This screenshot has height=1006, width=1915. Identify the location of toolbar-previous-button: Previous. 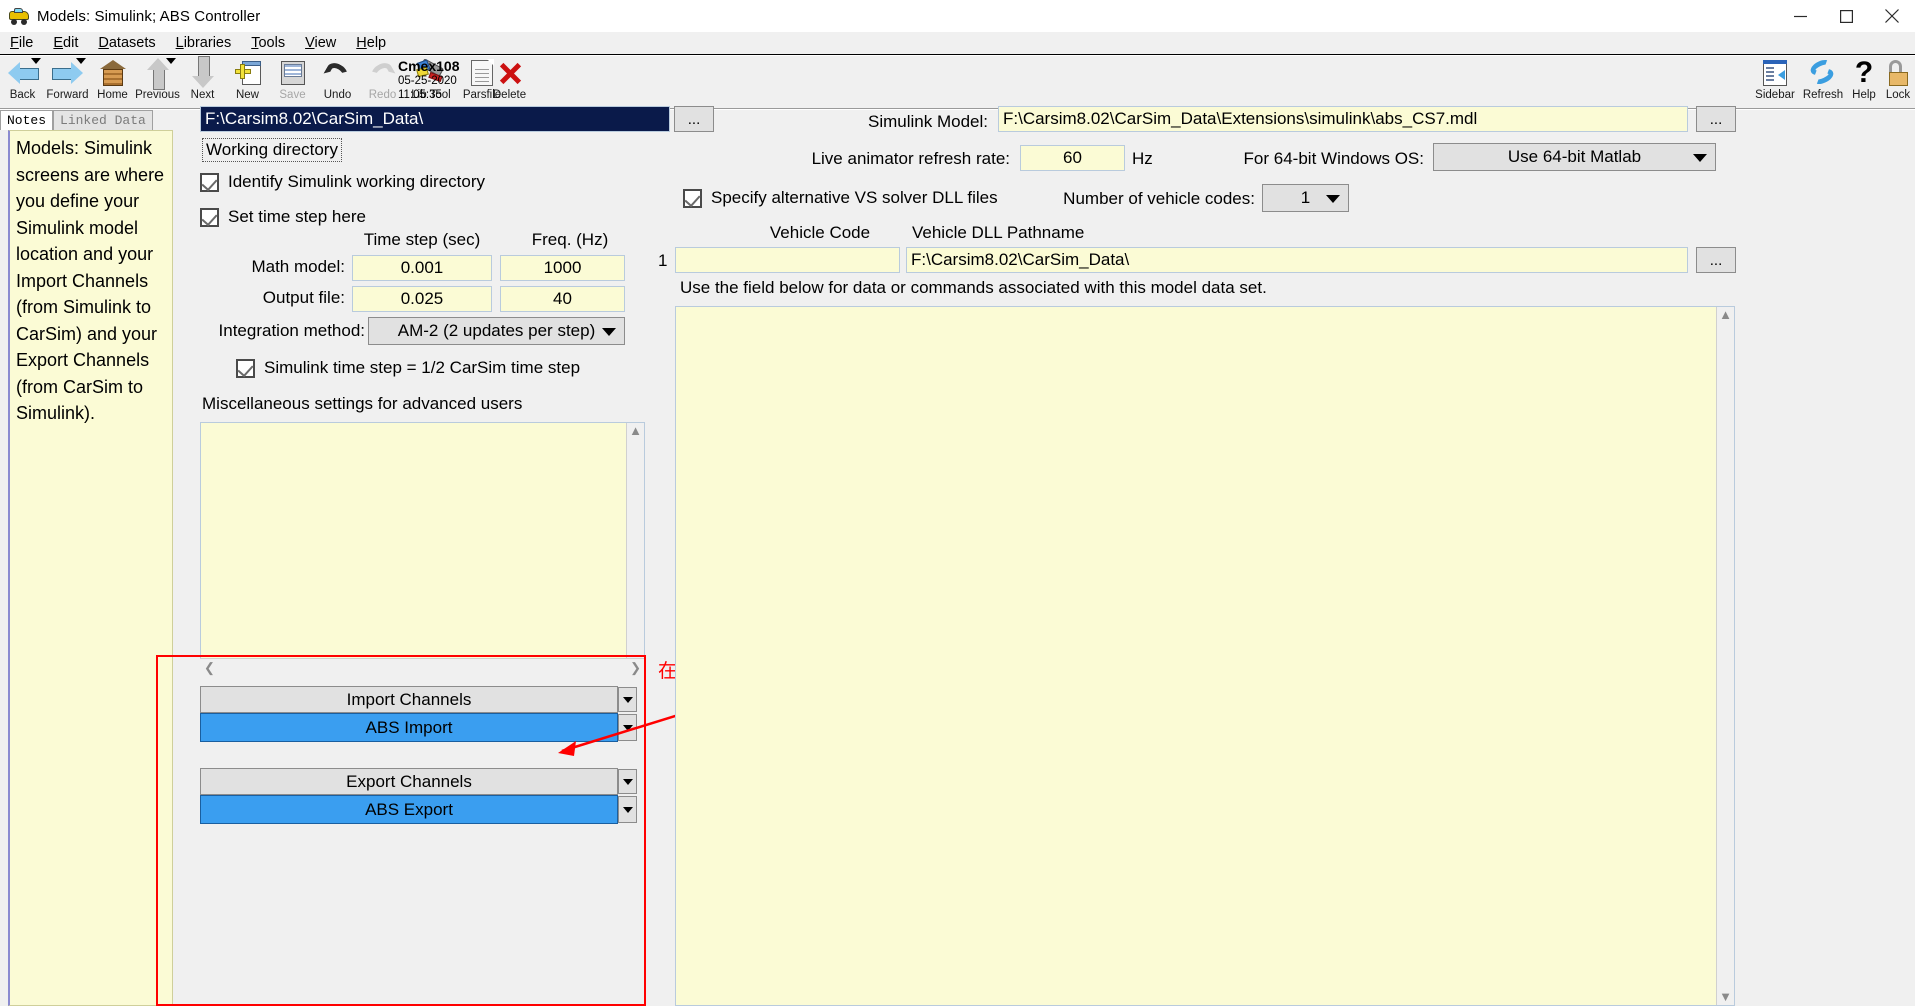
(157, 82).